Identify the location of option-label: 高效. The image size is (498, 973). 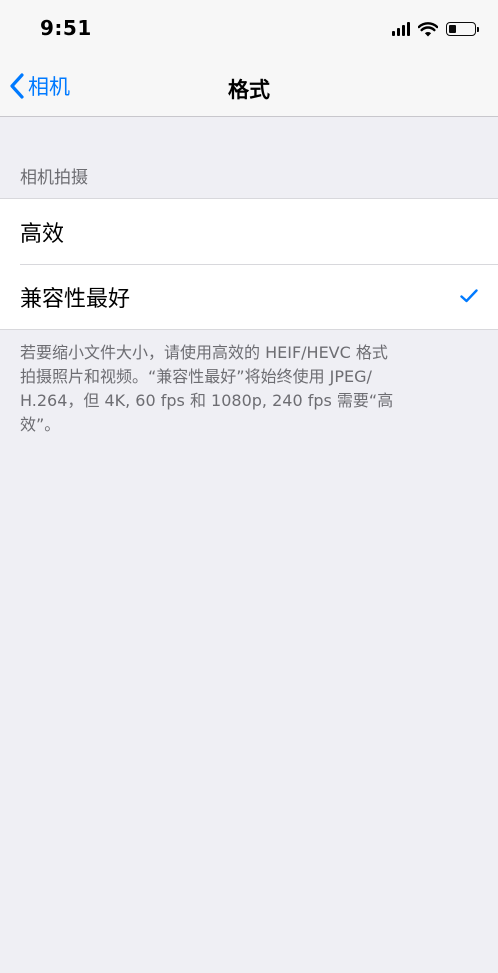
(42, 234).